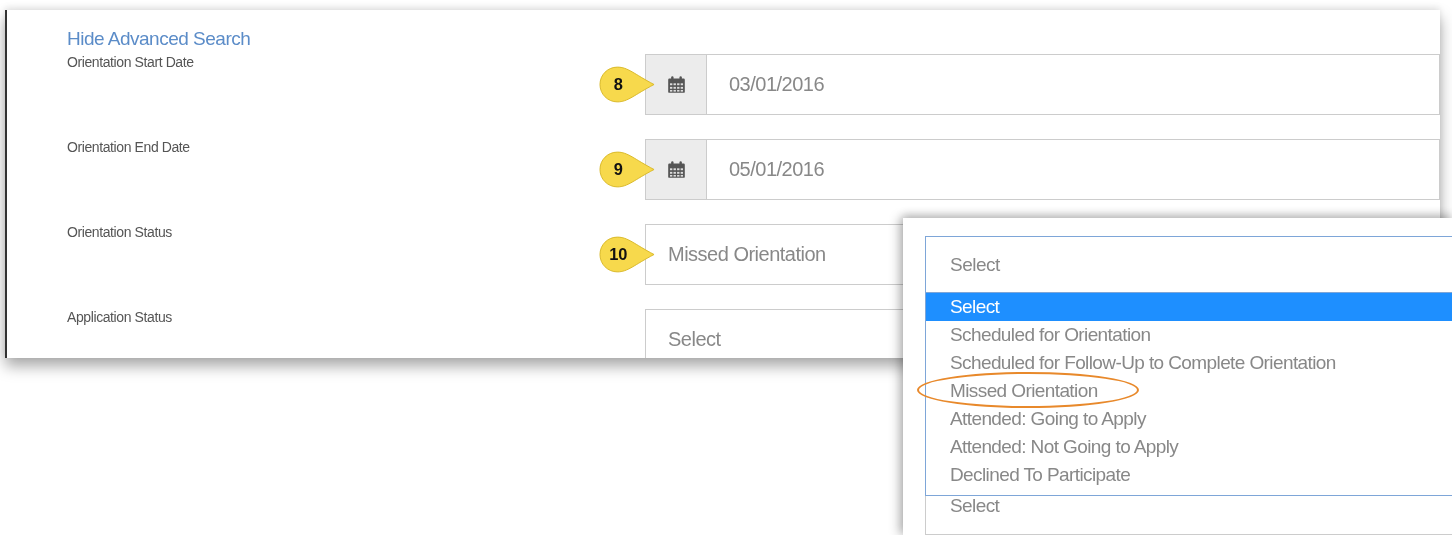 Image resolution: width=1452 pixels, height=535 pixels. Describe the element at coordinates (1073, 84) in the screenshot. I see `date-field: 03/01/2016` at that location.